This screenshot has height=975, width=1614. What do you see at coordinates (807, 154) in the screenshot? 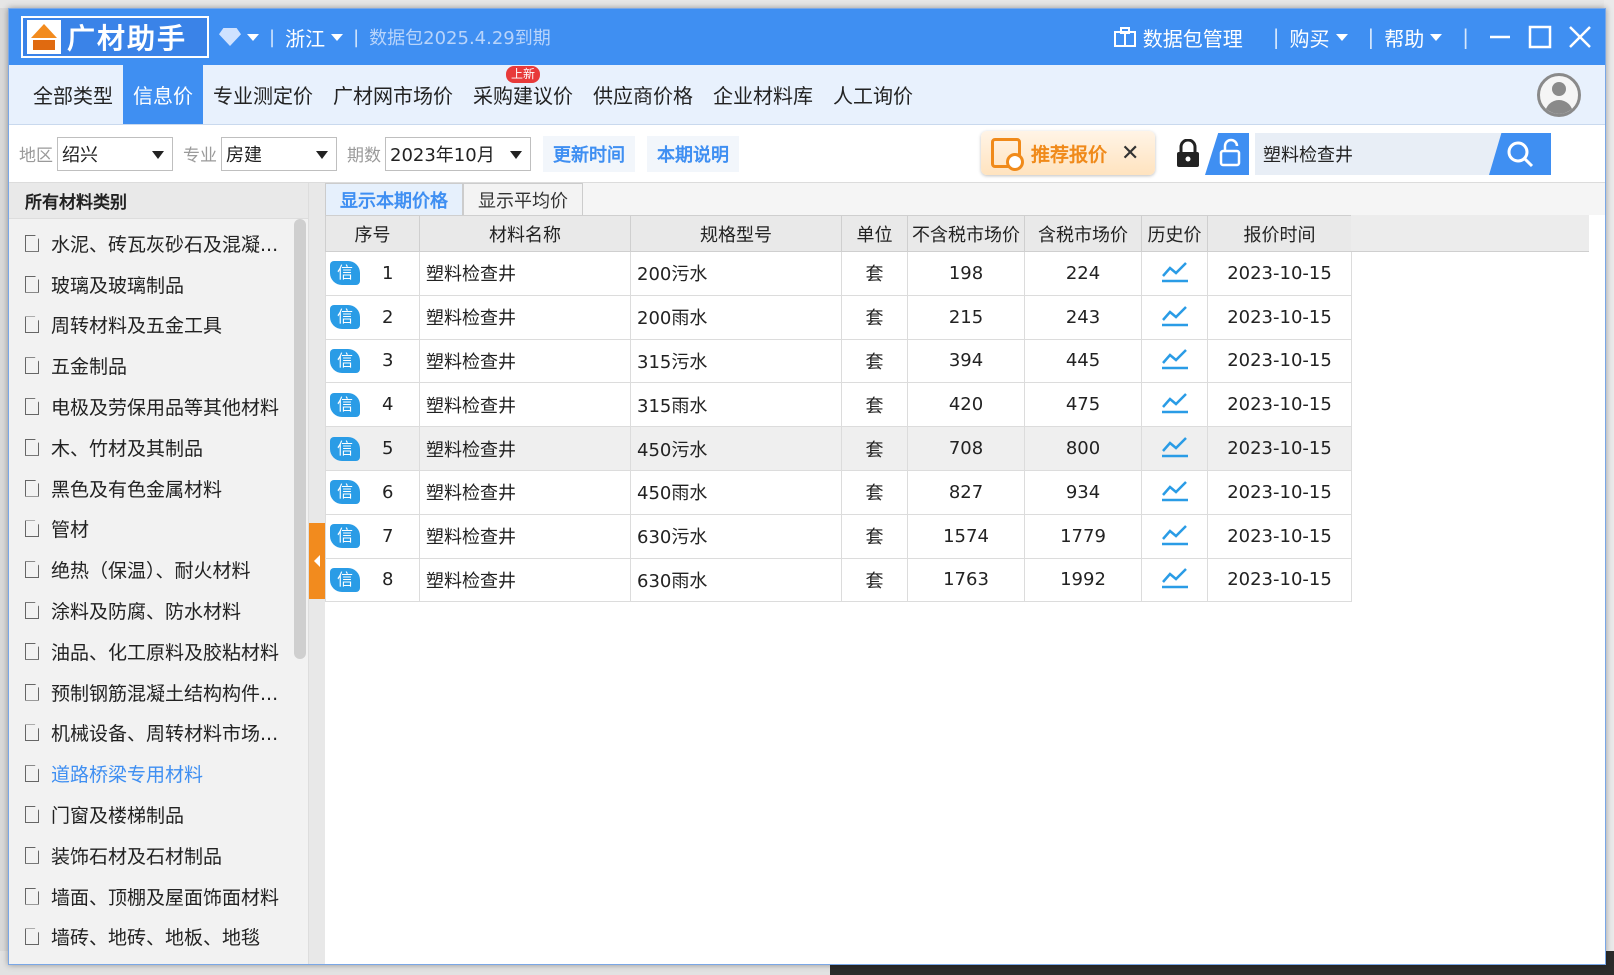
I see `filter-bar: 地区 绍兴 专业 房建 期数 2023年10月 更新时间 本期说明 推荐报价 ✕` at bounding box center [807, 154].